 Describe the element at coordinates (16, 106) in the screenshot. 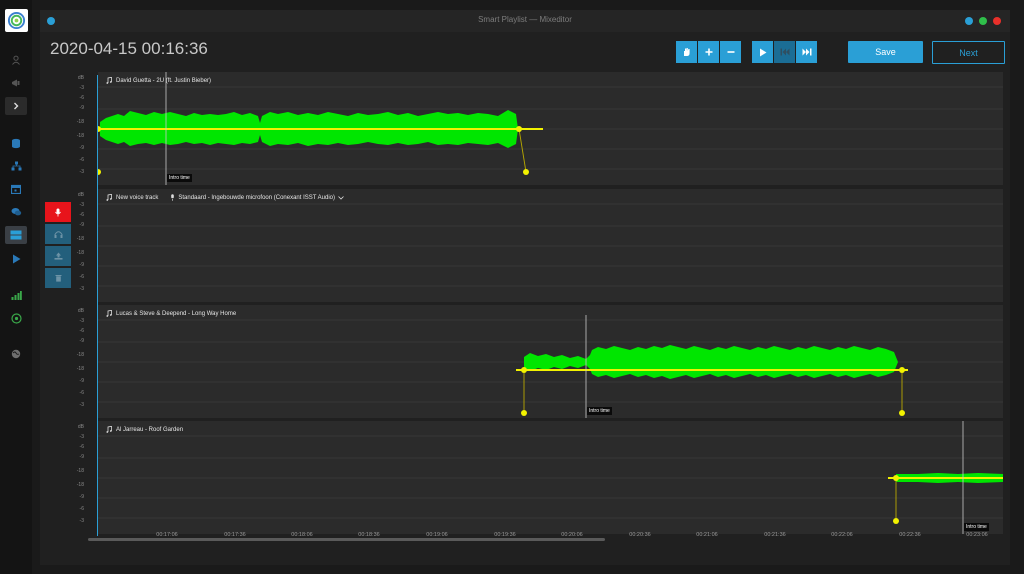

I see `chevron-right-icon` at that location.